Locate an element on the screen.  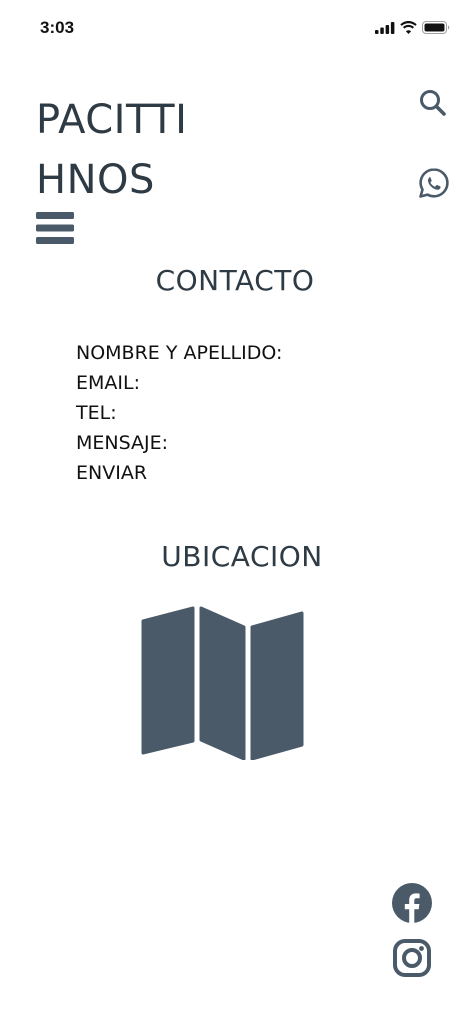
email-field: EMAIL: is located at coordinates (179, 383).